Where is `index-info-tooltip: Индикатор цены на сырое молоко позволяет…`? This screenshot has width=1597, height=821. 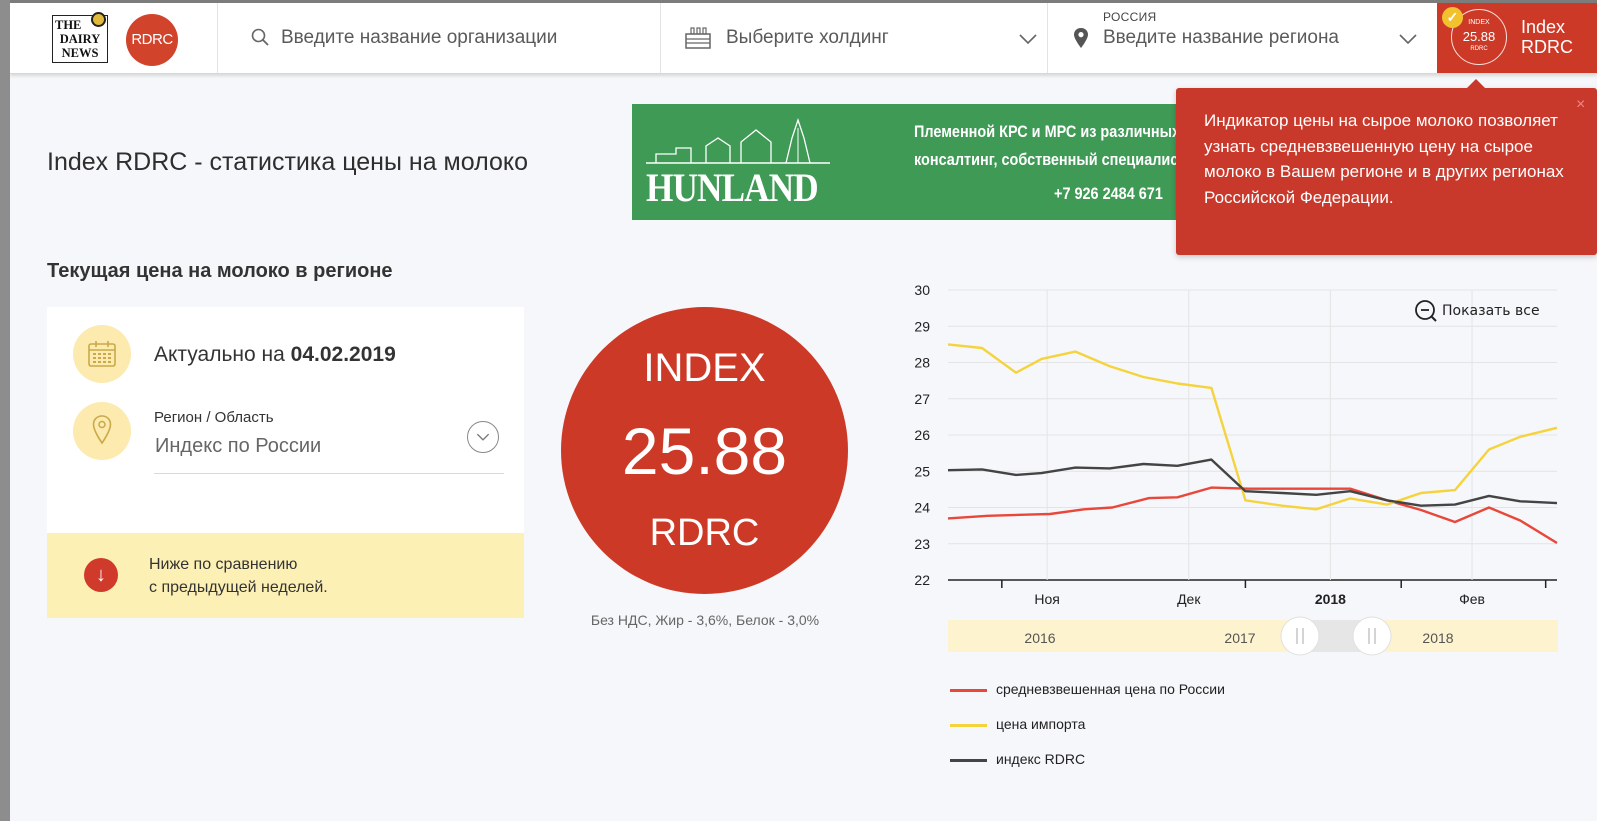
index-info-tooltip: Индикатор цены на сырое молоко позволяет… is located at coordinates (1386, 167).